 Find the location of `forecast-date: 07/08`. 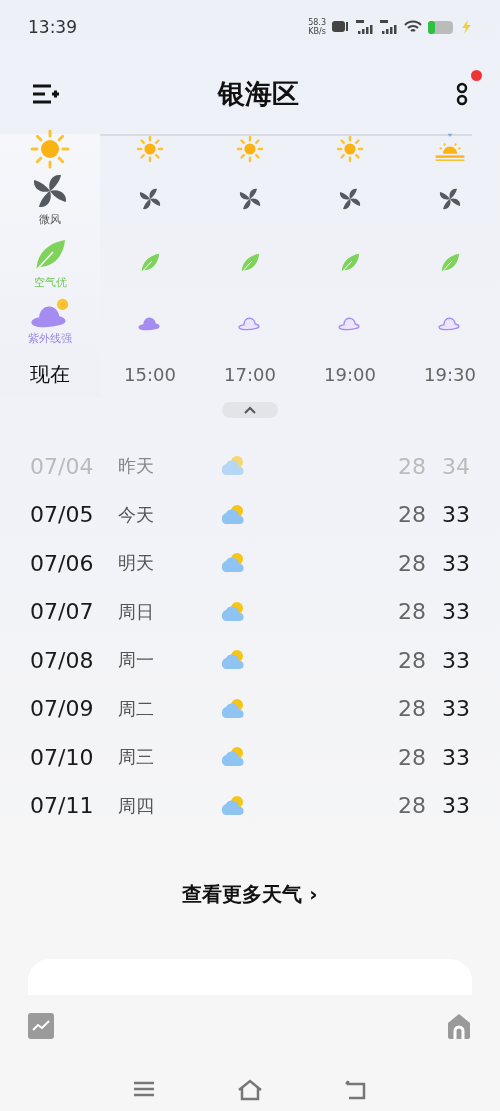

forecast-date: 07/08 is located at coordinates (62, 660).